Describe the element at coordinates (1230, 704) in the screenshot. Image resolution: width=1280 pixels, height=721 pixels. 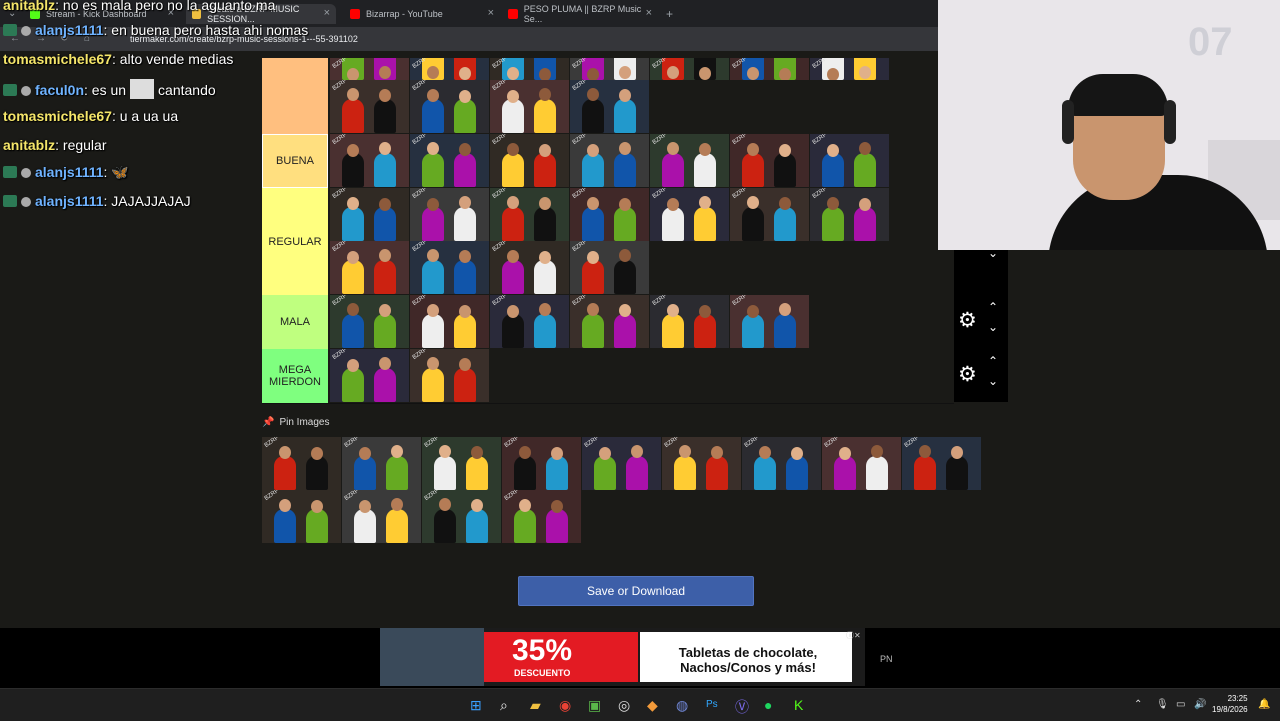
I see `clock: 23:25 19/8/2026` at that location.